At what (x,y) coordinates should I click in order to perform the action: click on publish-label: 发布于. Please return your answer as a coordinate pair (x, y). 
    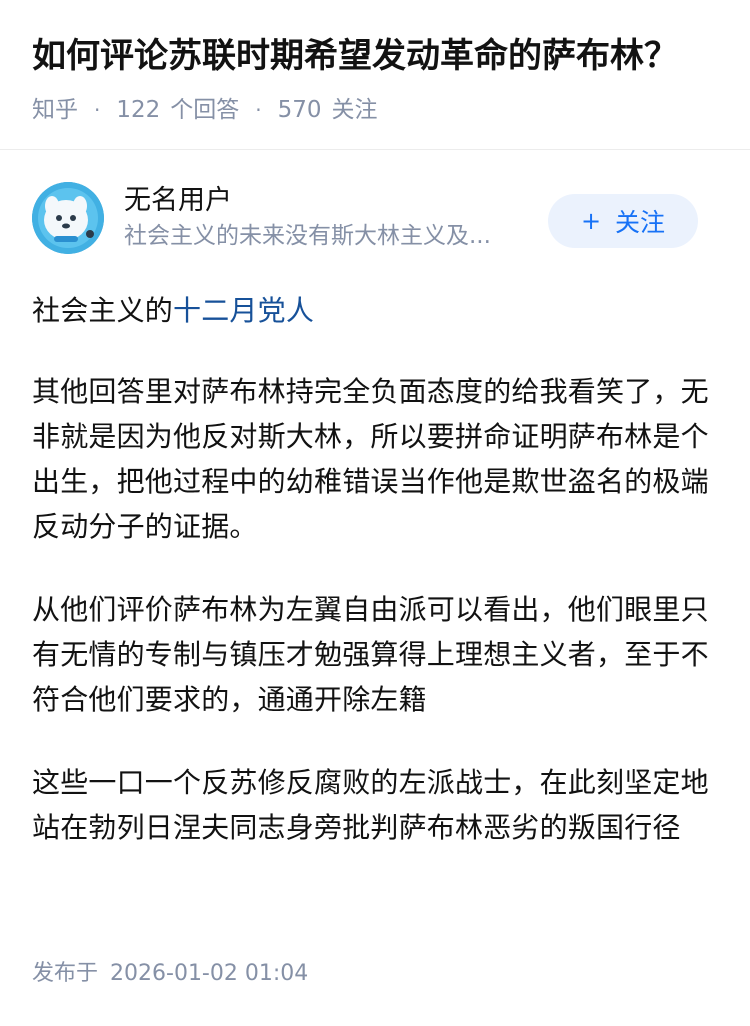
    Looking at the image, I should click on (65, 973).